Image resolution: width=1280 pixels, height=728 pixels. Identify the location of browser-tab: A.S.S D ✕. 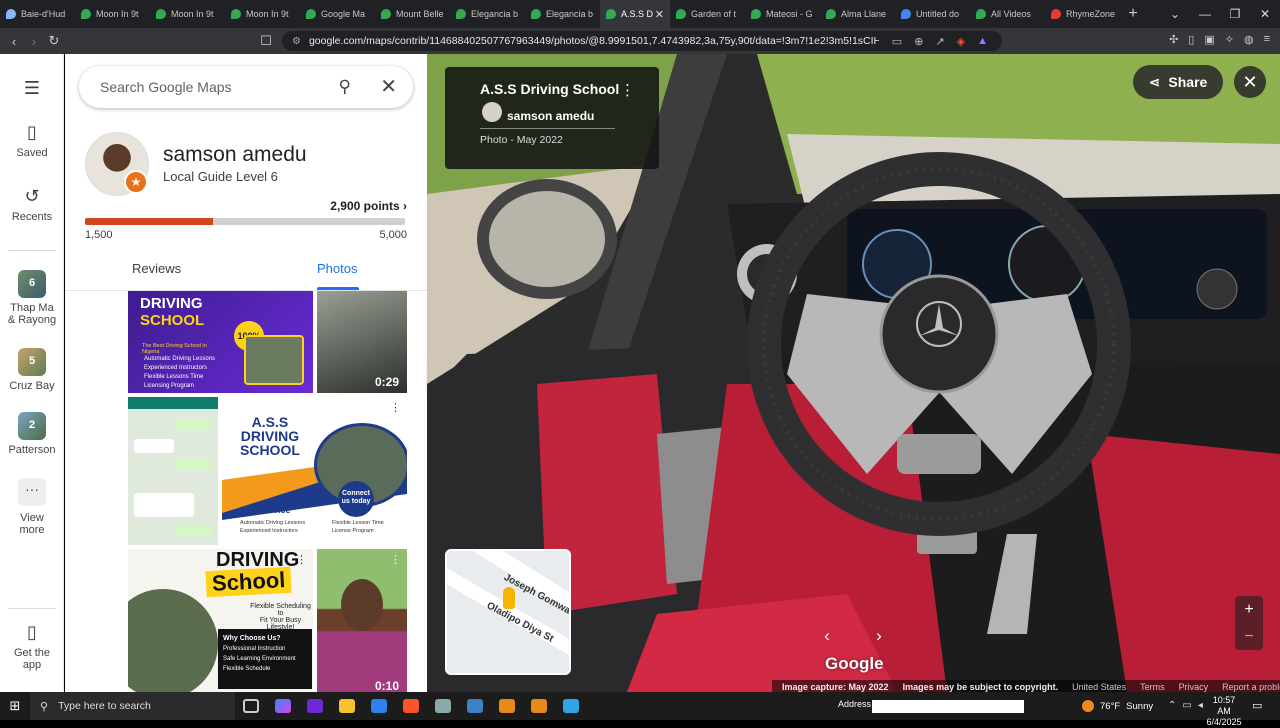
(635, 14).